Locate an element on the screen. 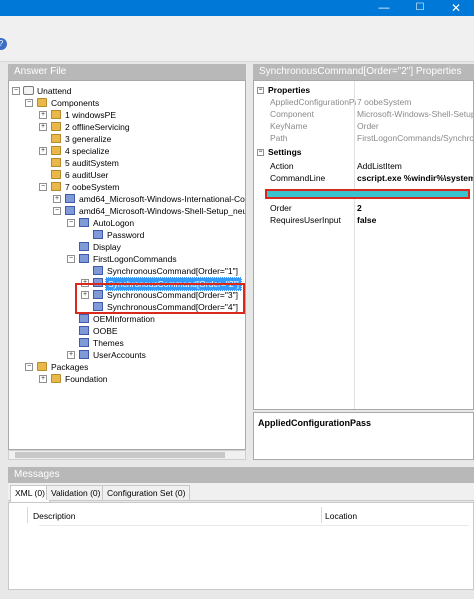 The image size is (474, 599). tree-node-components: − Components is located at coordinates (127, 103).